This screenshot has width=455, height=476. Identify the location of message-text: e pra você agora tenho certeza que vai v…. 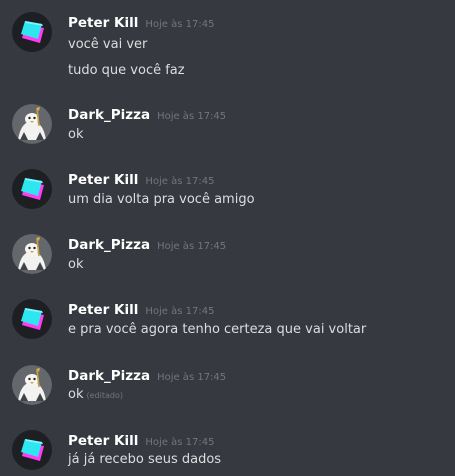
(217, 329).